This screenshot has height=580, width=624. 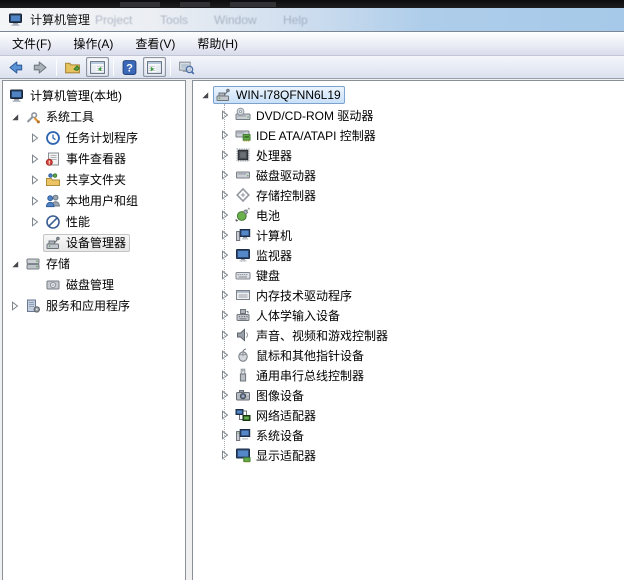 I want to click on action-pane-toggle-button, so click(x=154, y=67).